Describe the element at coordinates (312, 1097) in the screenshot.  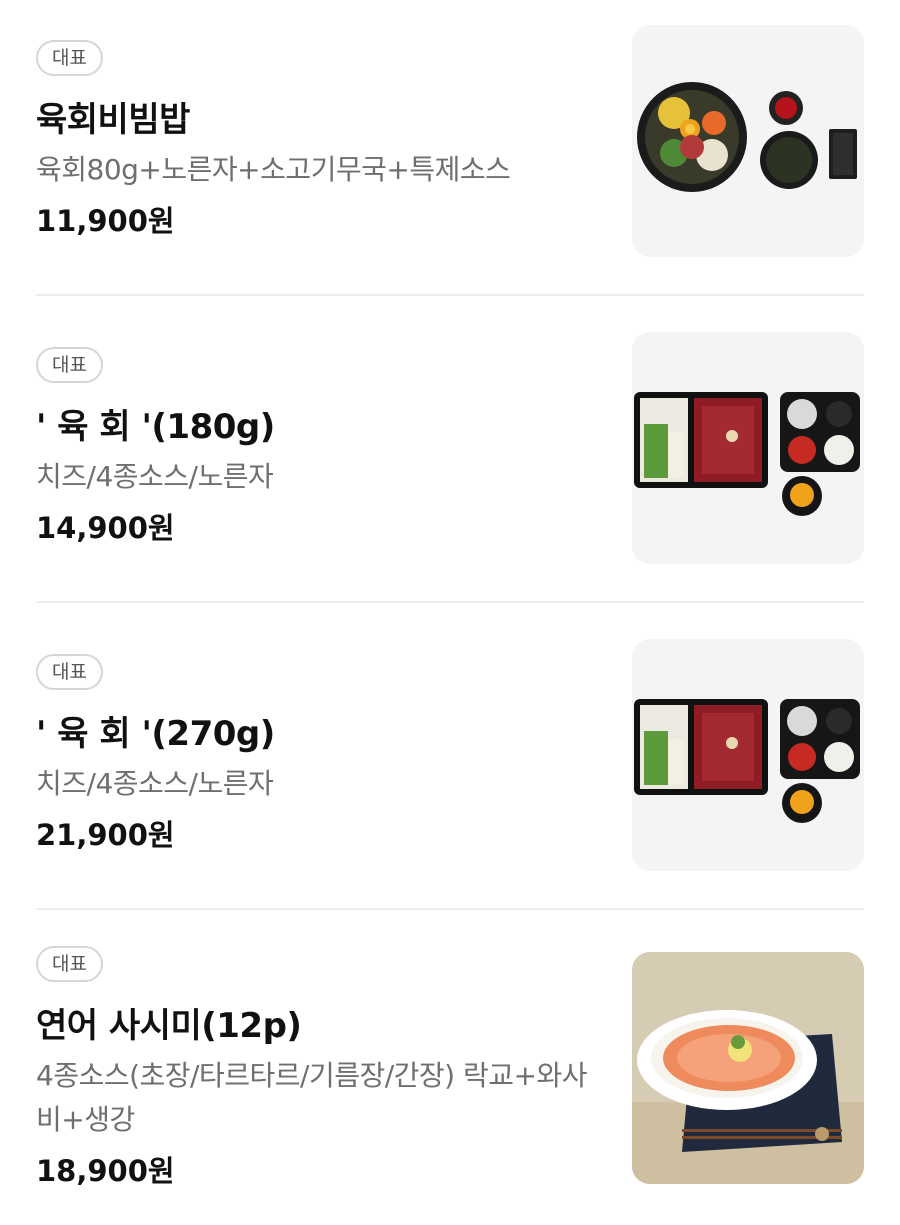
I see `menu-item-description: 4종소스(초장/타르타르/기름장/간장) 락교+와사비+생강` at that location.